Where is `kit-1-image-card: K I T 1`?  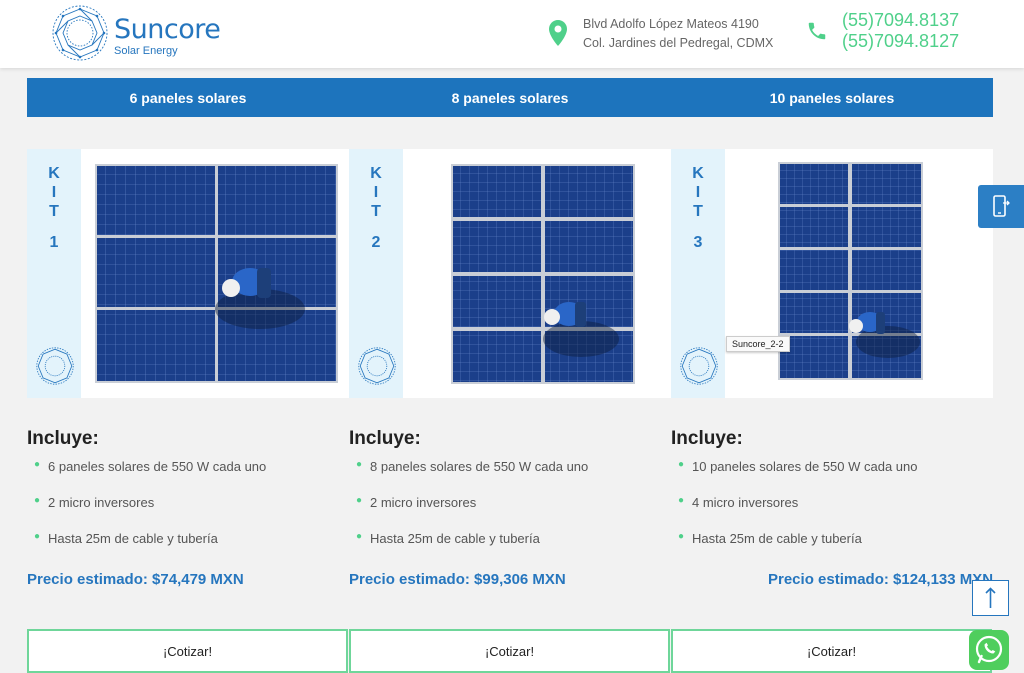
kit-1-image-card: K I T 1 is located at coordinates (188, 273).